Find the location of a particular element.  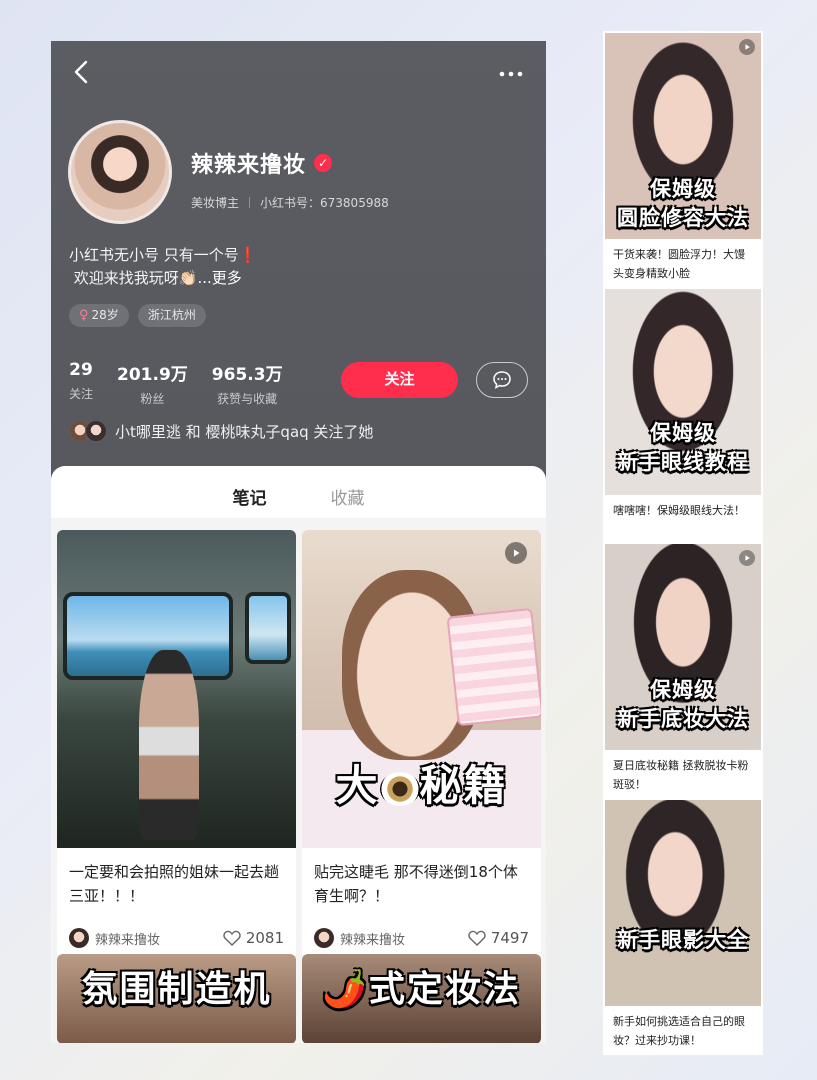

note-cover-image: 🌶️式定妆法 is located at coordinates (421, 998).